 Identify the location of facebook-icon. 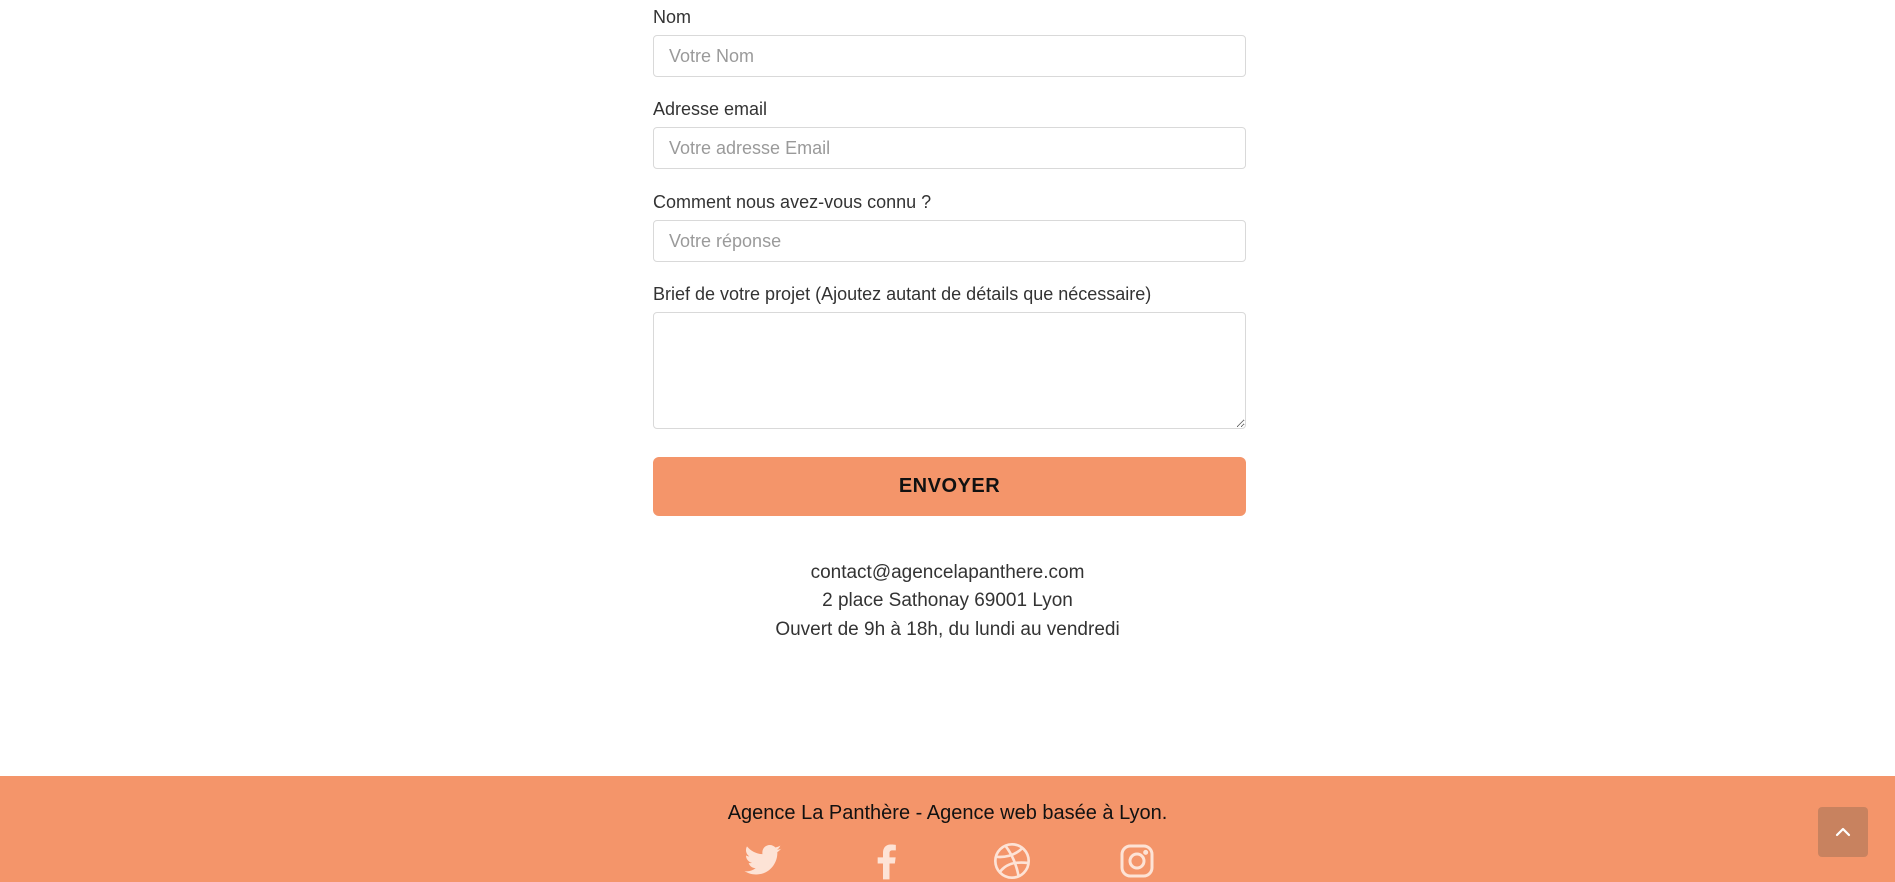
(887, 861).